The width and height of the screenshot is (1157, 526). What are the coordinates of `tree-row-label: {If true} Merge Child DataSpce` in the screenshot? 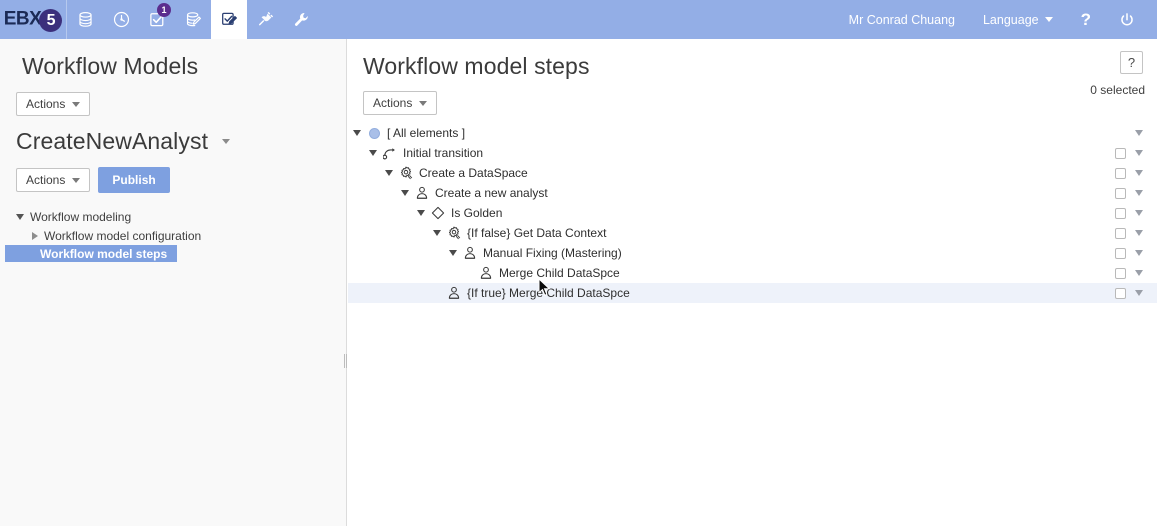 It's located at (548, 293).